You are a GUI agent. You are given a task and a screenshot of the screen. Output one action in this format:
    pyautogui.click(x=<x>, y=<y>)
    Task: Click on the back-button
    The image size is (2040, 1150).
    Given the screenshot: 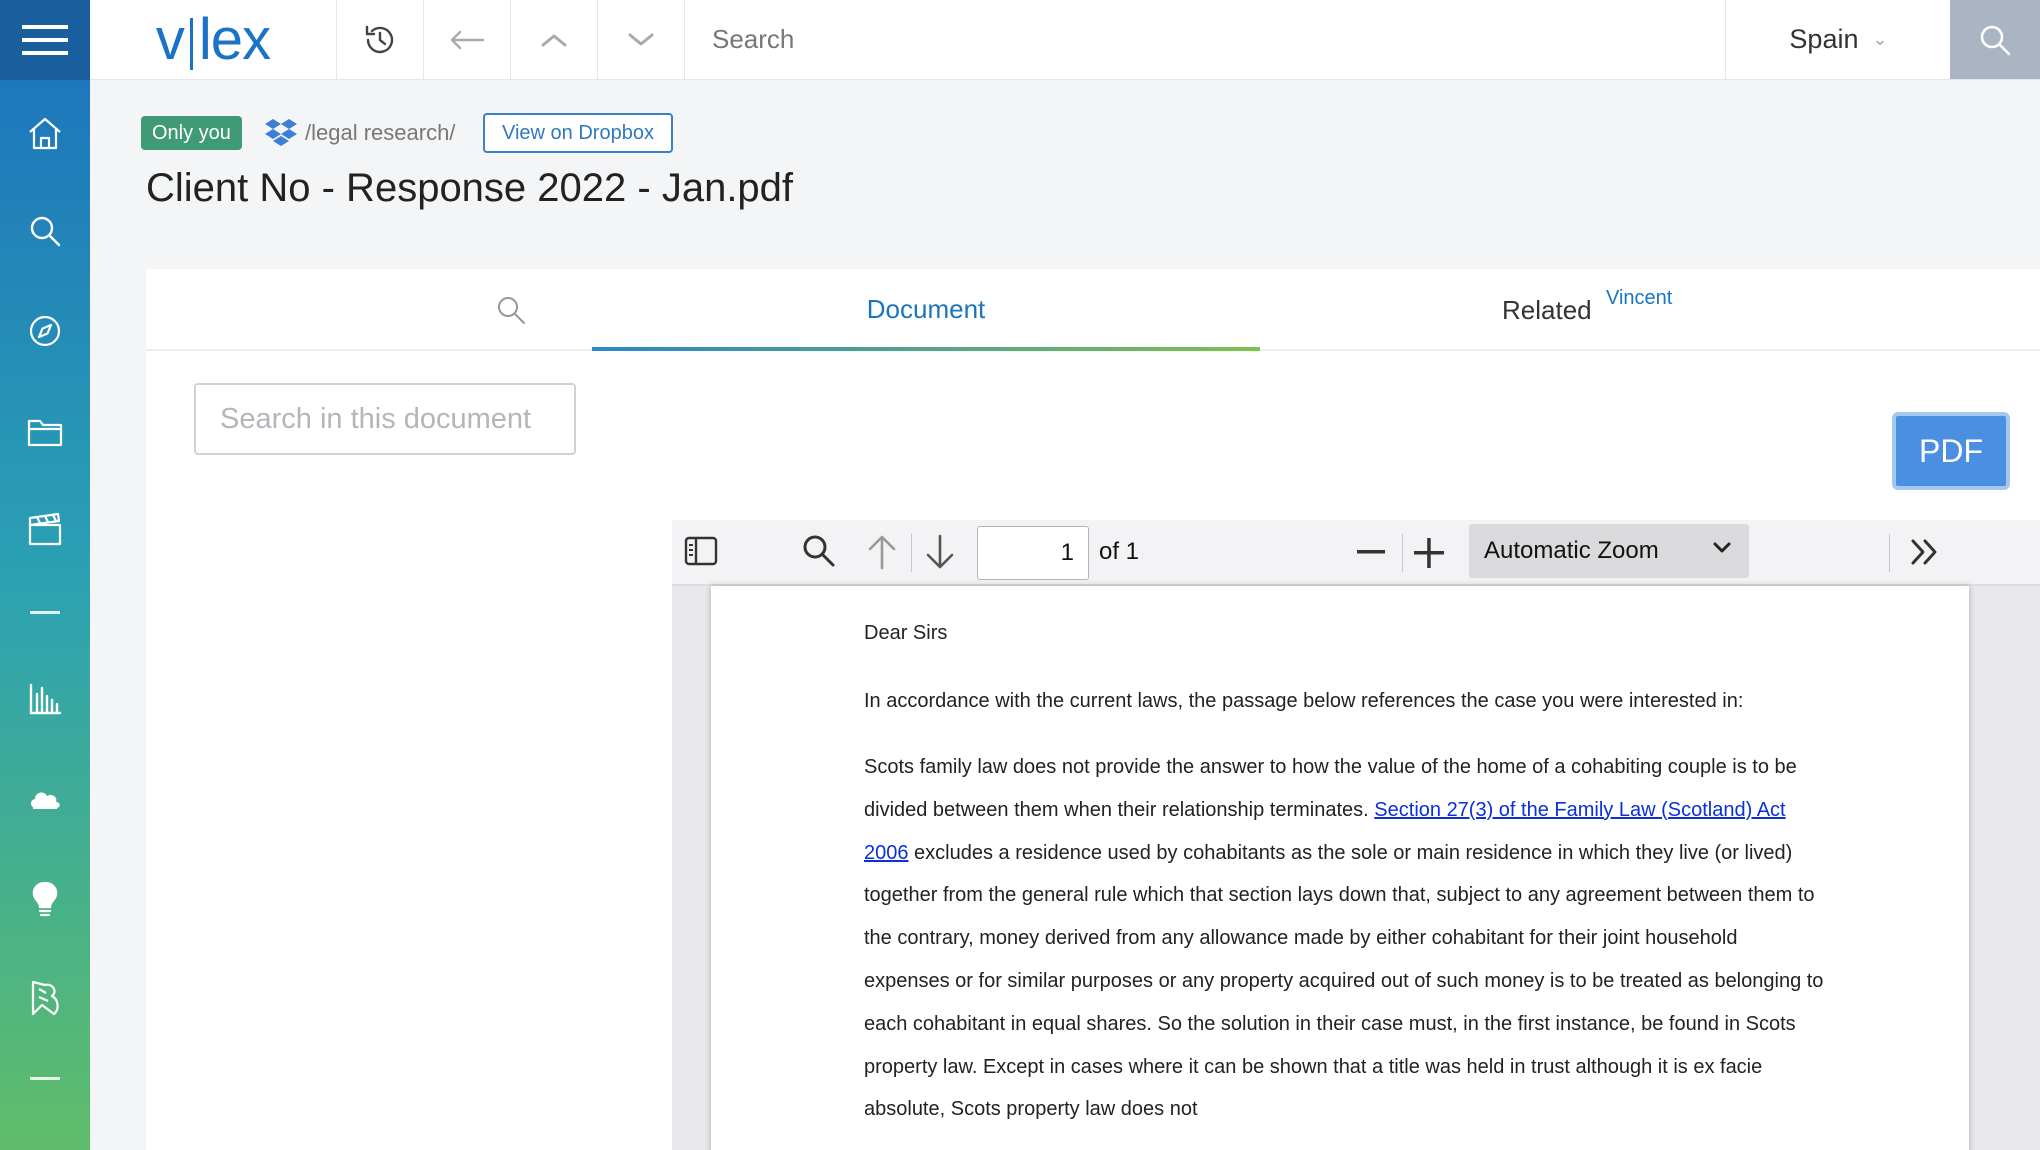 What is the action you would take?
    pyautogui.click(x=467, y=39)
    